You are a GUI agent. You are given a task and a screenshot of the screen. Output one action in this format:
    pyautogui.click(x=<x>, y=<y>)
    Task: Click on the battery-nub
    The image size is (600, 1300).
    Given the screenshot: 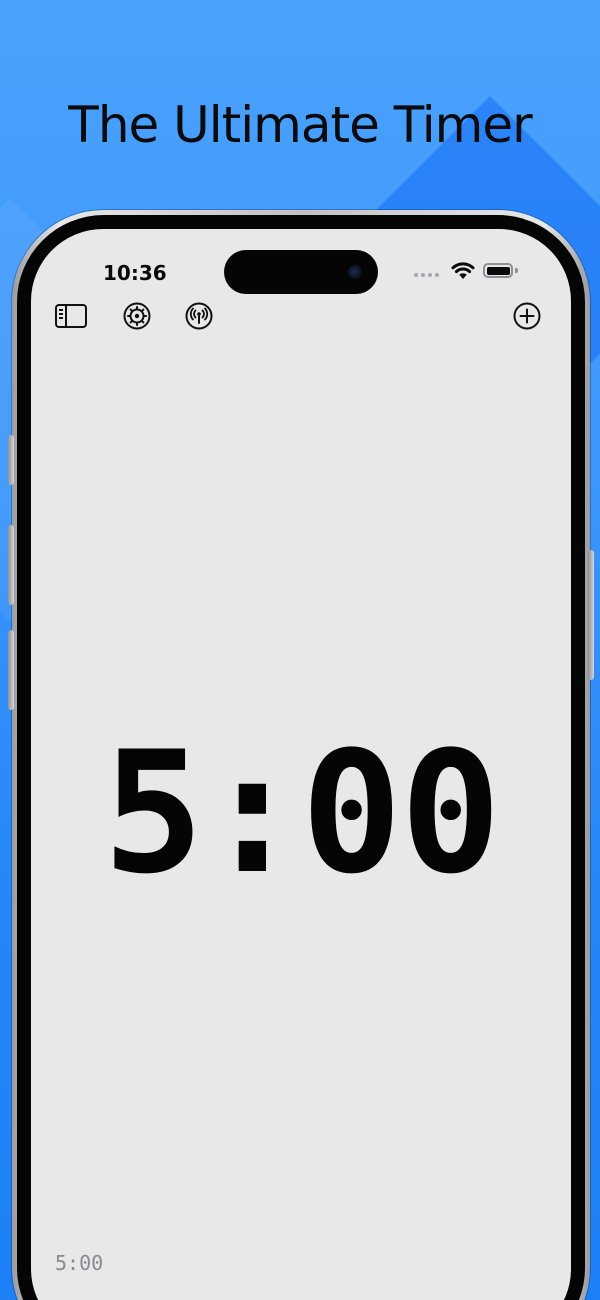 What is the action you would take?
    pyautogui.click(x=516, y=270)
    